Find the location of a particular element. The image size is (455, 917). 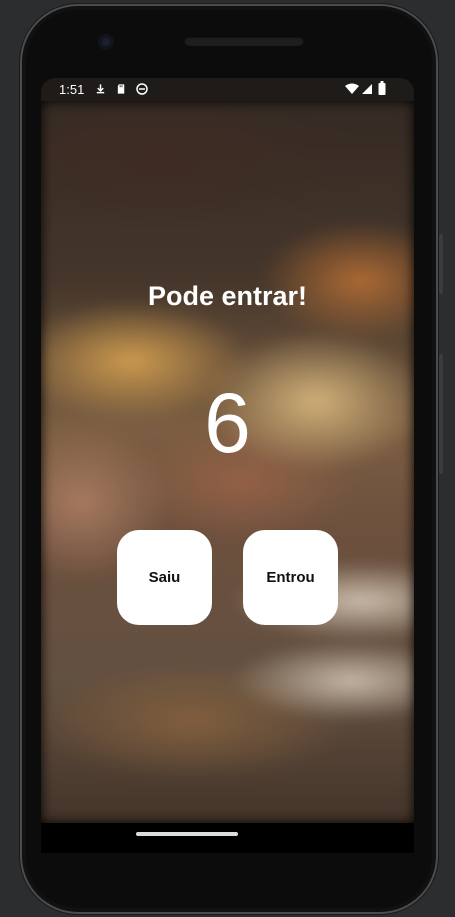

status-bar: 1:51 is located at coordinates (227, 89).